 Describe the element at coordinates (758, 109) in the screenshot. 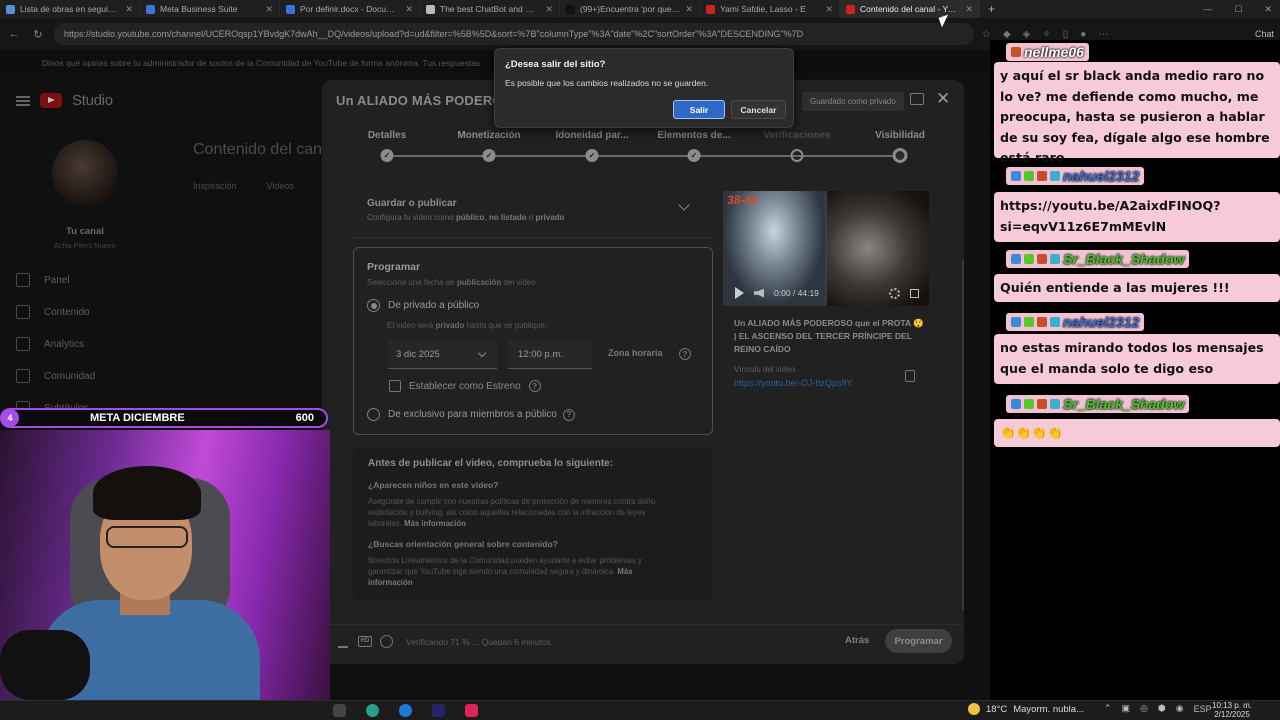

I see `cancel-button: Cancelar` at that location.